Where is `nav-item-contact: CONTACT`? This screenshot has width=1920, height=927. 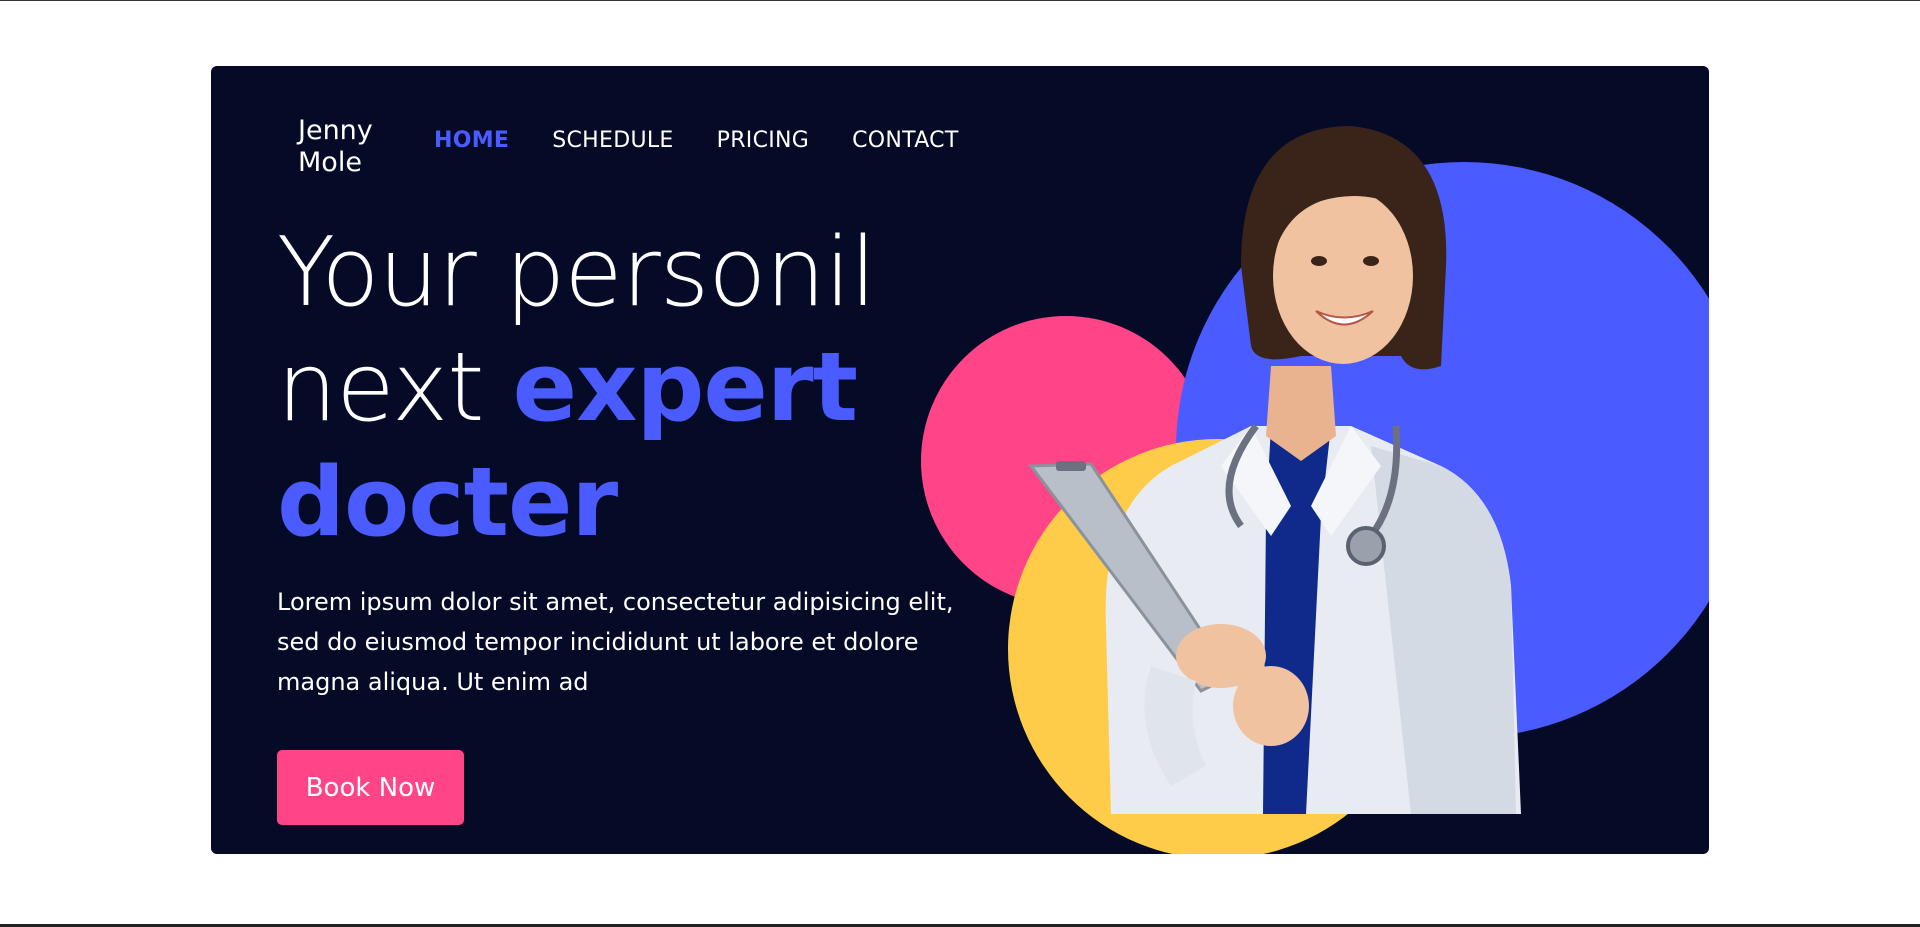 nav-item-contact: CONTACT is located at coordinates (905, 140).